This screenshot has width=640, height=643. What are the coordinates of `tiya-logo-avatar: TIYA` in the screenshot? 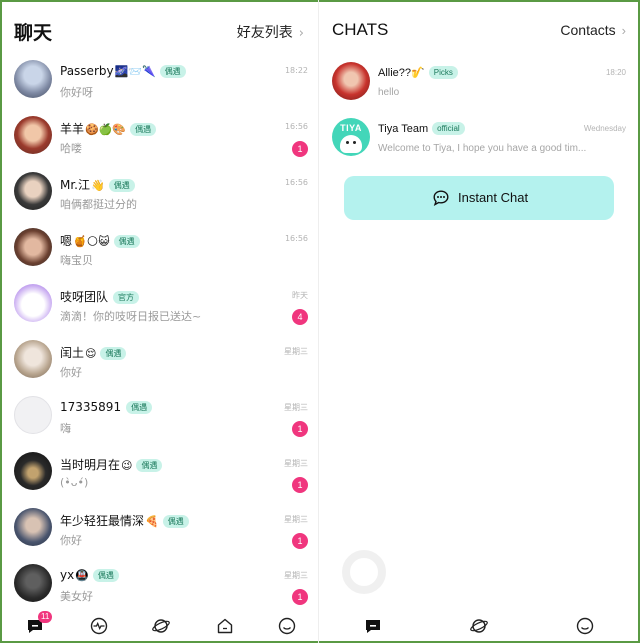 It's located at (351, 137).